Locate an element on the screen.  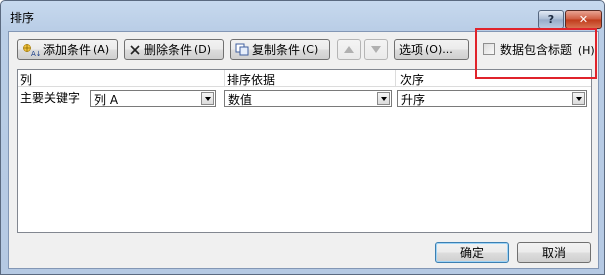
copy-level-label: 复制条件 is located at coordinates (276, 50).